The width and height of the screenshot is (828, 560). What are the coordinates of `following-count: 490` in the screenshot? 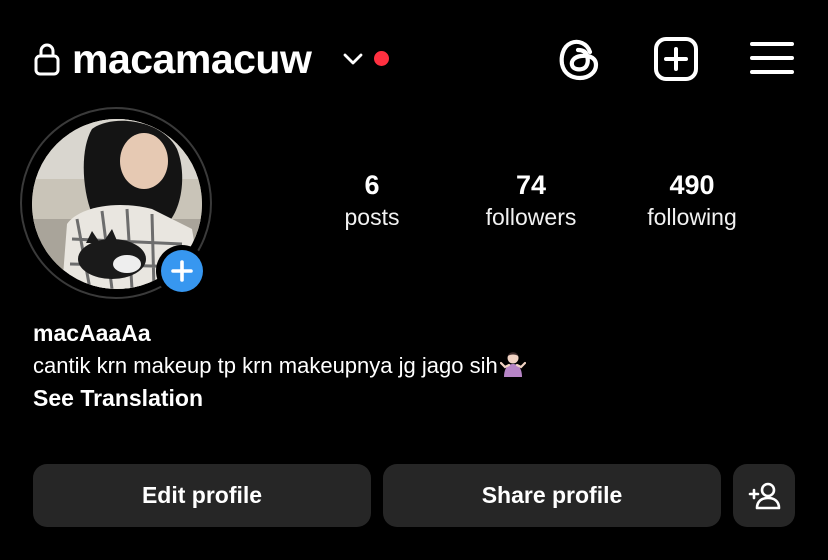 It's located at (692, 185).